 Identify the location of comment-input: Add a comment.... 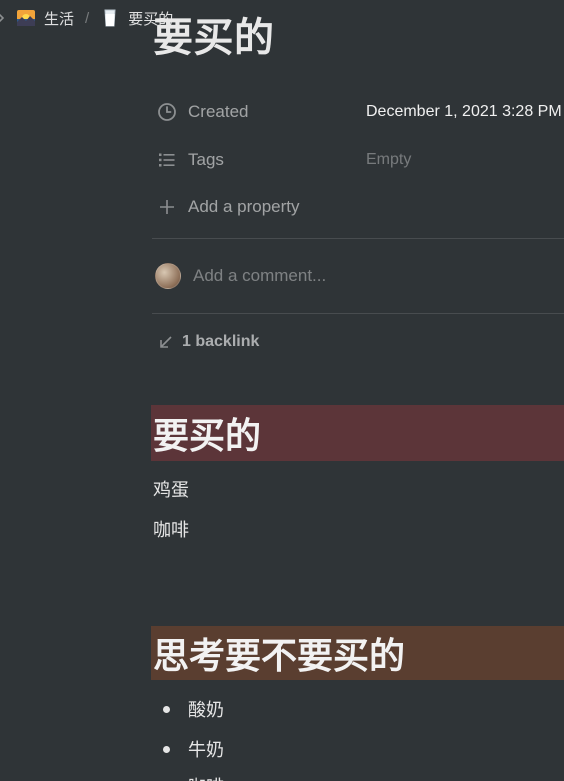
(259, 276).